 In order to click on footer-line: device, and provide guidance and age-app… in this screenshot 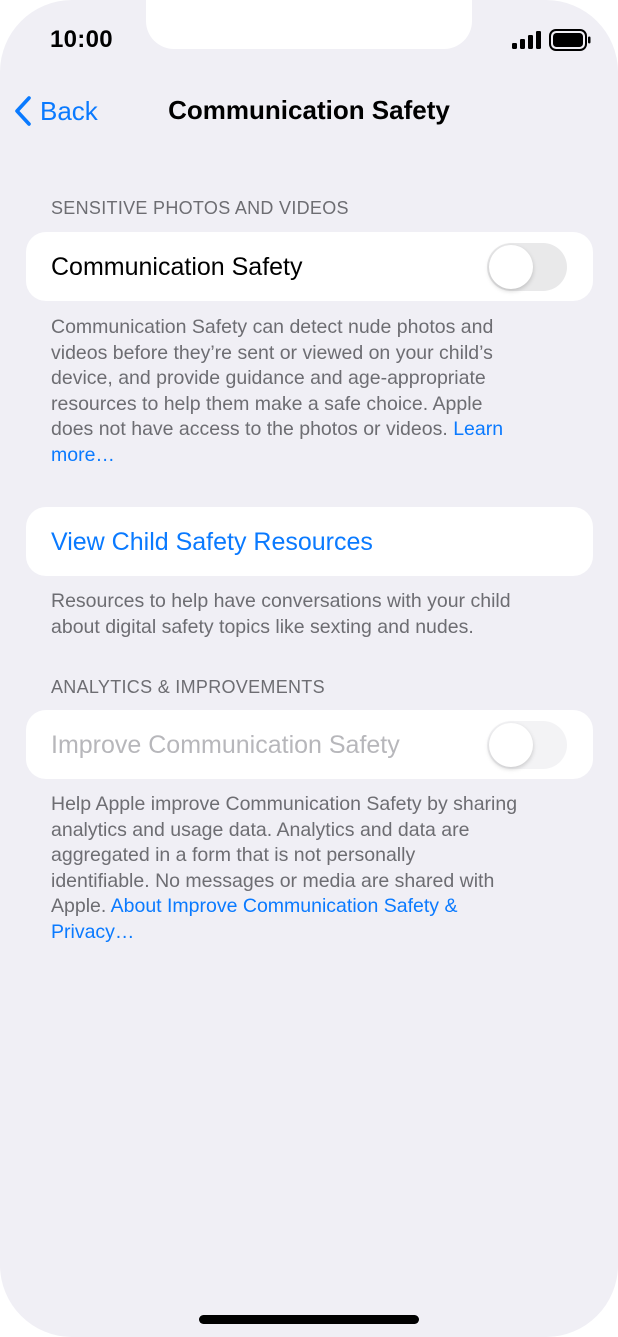, I will do `click(268, 378)`.